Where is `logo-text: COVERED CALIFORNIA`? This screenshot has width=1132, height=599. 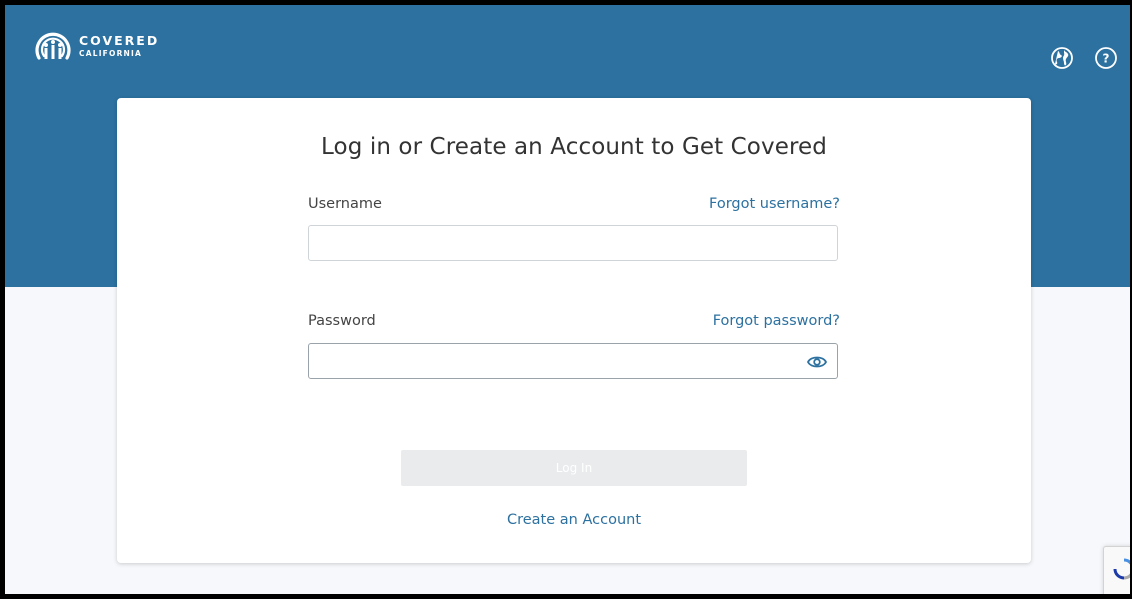
logo-text: COVERED CALIFORNIA is located at coordinates (119, 45).